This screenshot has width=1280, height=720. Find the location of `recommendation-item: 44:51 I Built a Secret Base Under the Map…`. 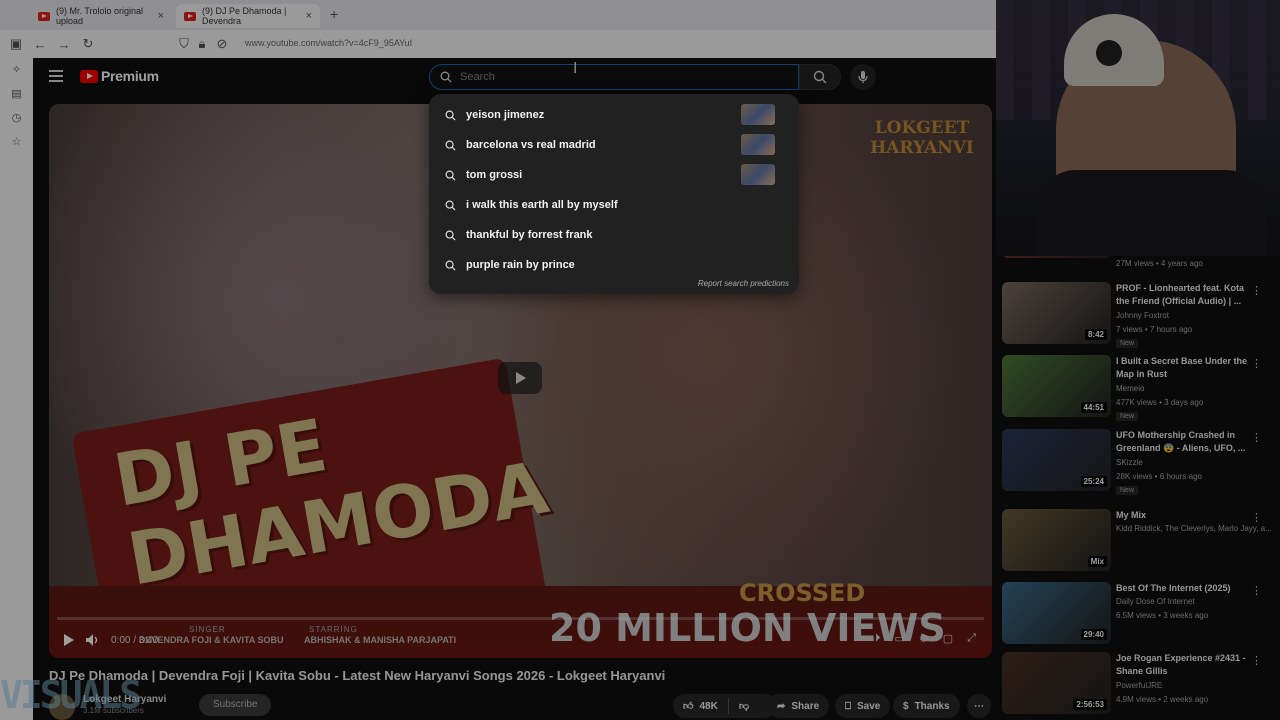

recommendation-item: 44:51 I Built a Secret Base Under the Map… is located at coordinates (1140, 388).